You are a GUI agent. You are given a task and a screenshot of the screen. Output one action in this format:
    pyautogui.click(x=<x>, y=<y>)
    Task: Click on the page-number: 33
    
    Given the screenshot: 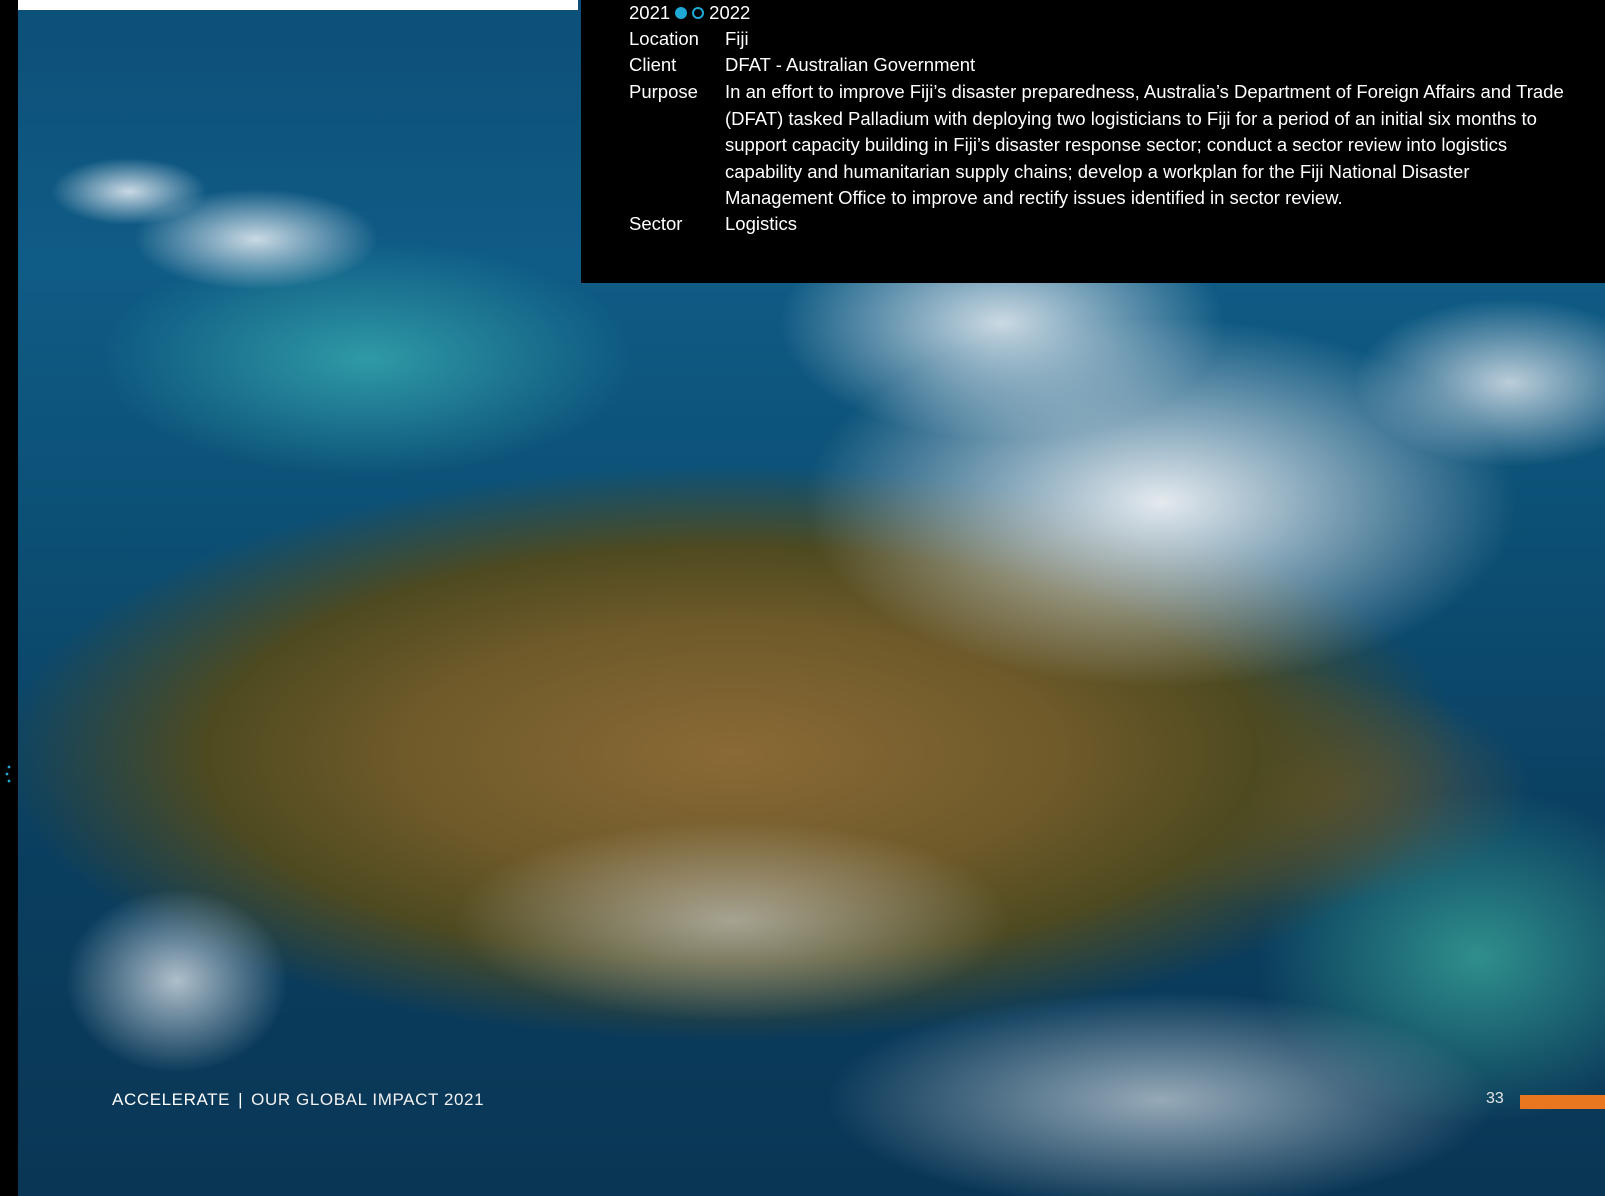 What is the action you would take?
    pyautogui.click(x=1495, y=1098)
    